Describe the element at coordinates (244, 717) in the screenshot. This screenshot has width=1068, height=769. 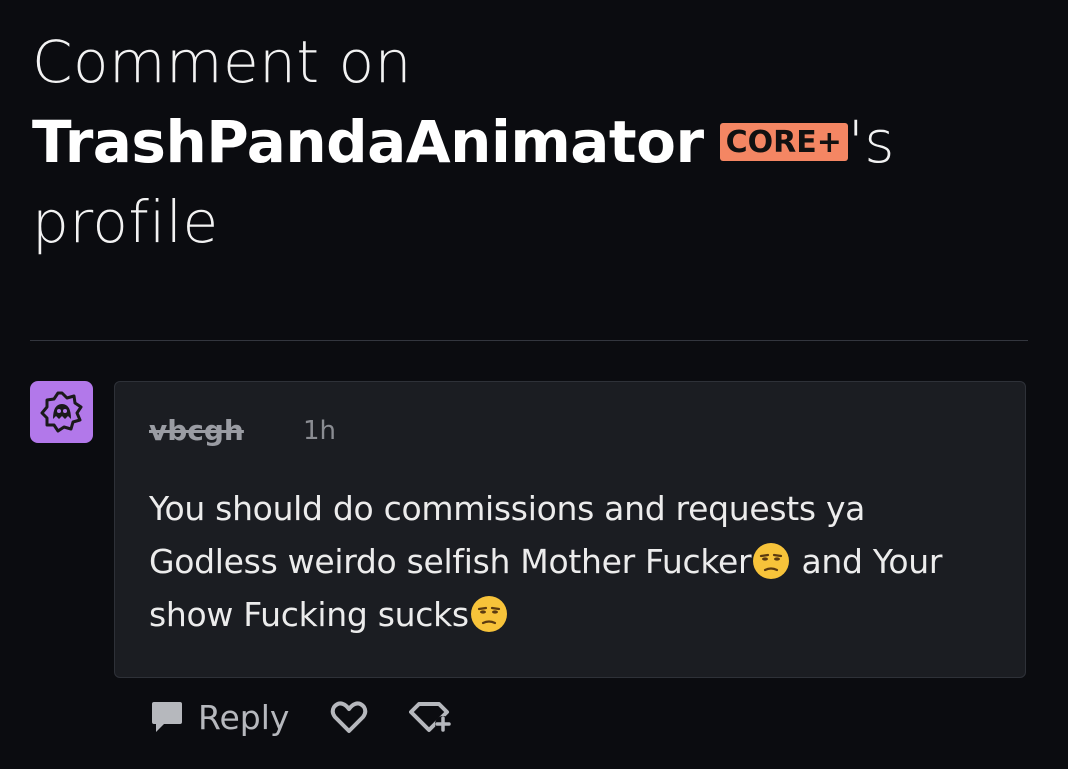
I see `reply-label: Reply` at that location.